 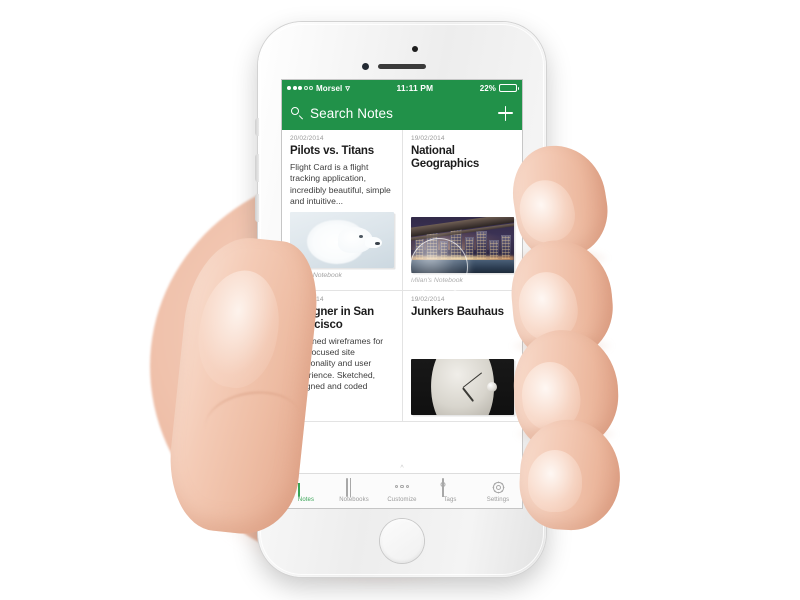 What do you see at coordinates (257, 208) in the screenshot?
I see `volume-down-button` at bounding box center [257, 208].